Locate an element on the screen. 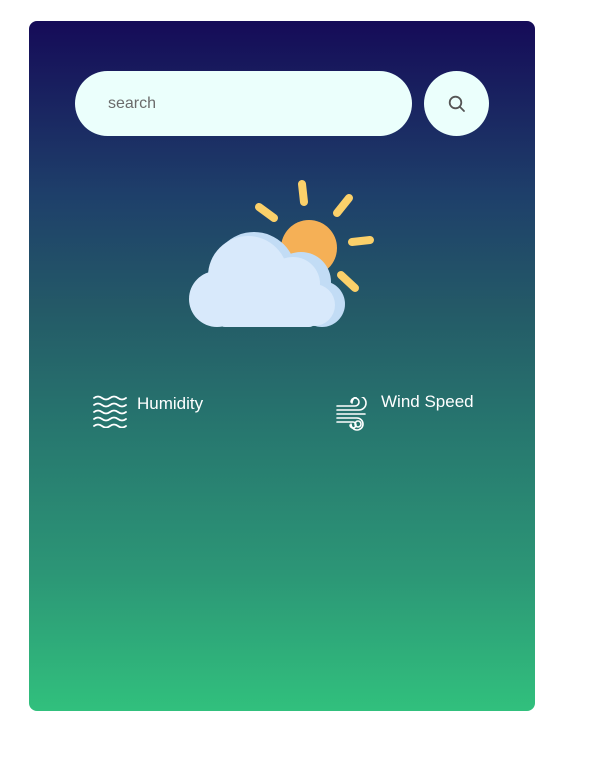 Image resolution: width=591 pixels, height=758 pixels. wind-speed-detail: Wind Speed is located at coordinates (404, 411).